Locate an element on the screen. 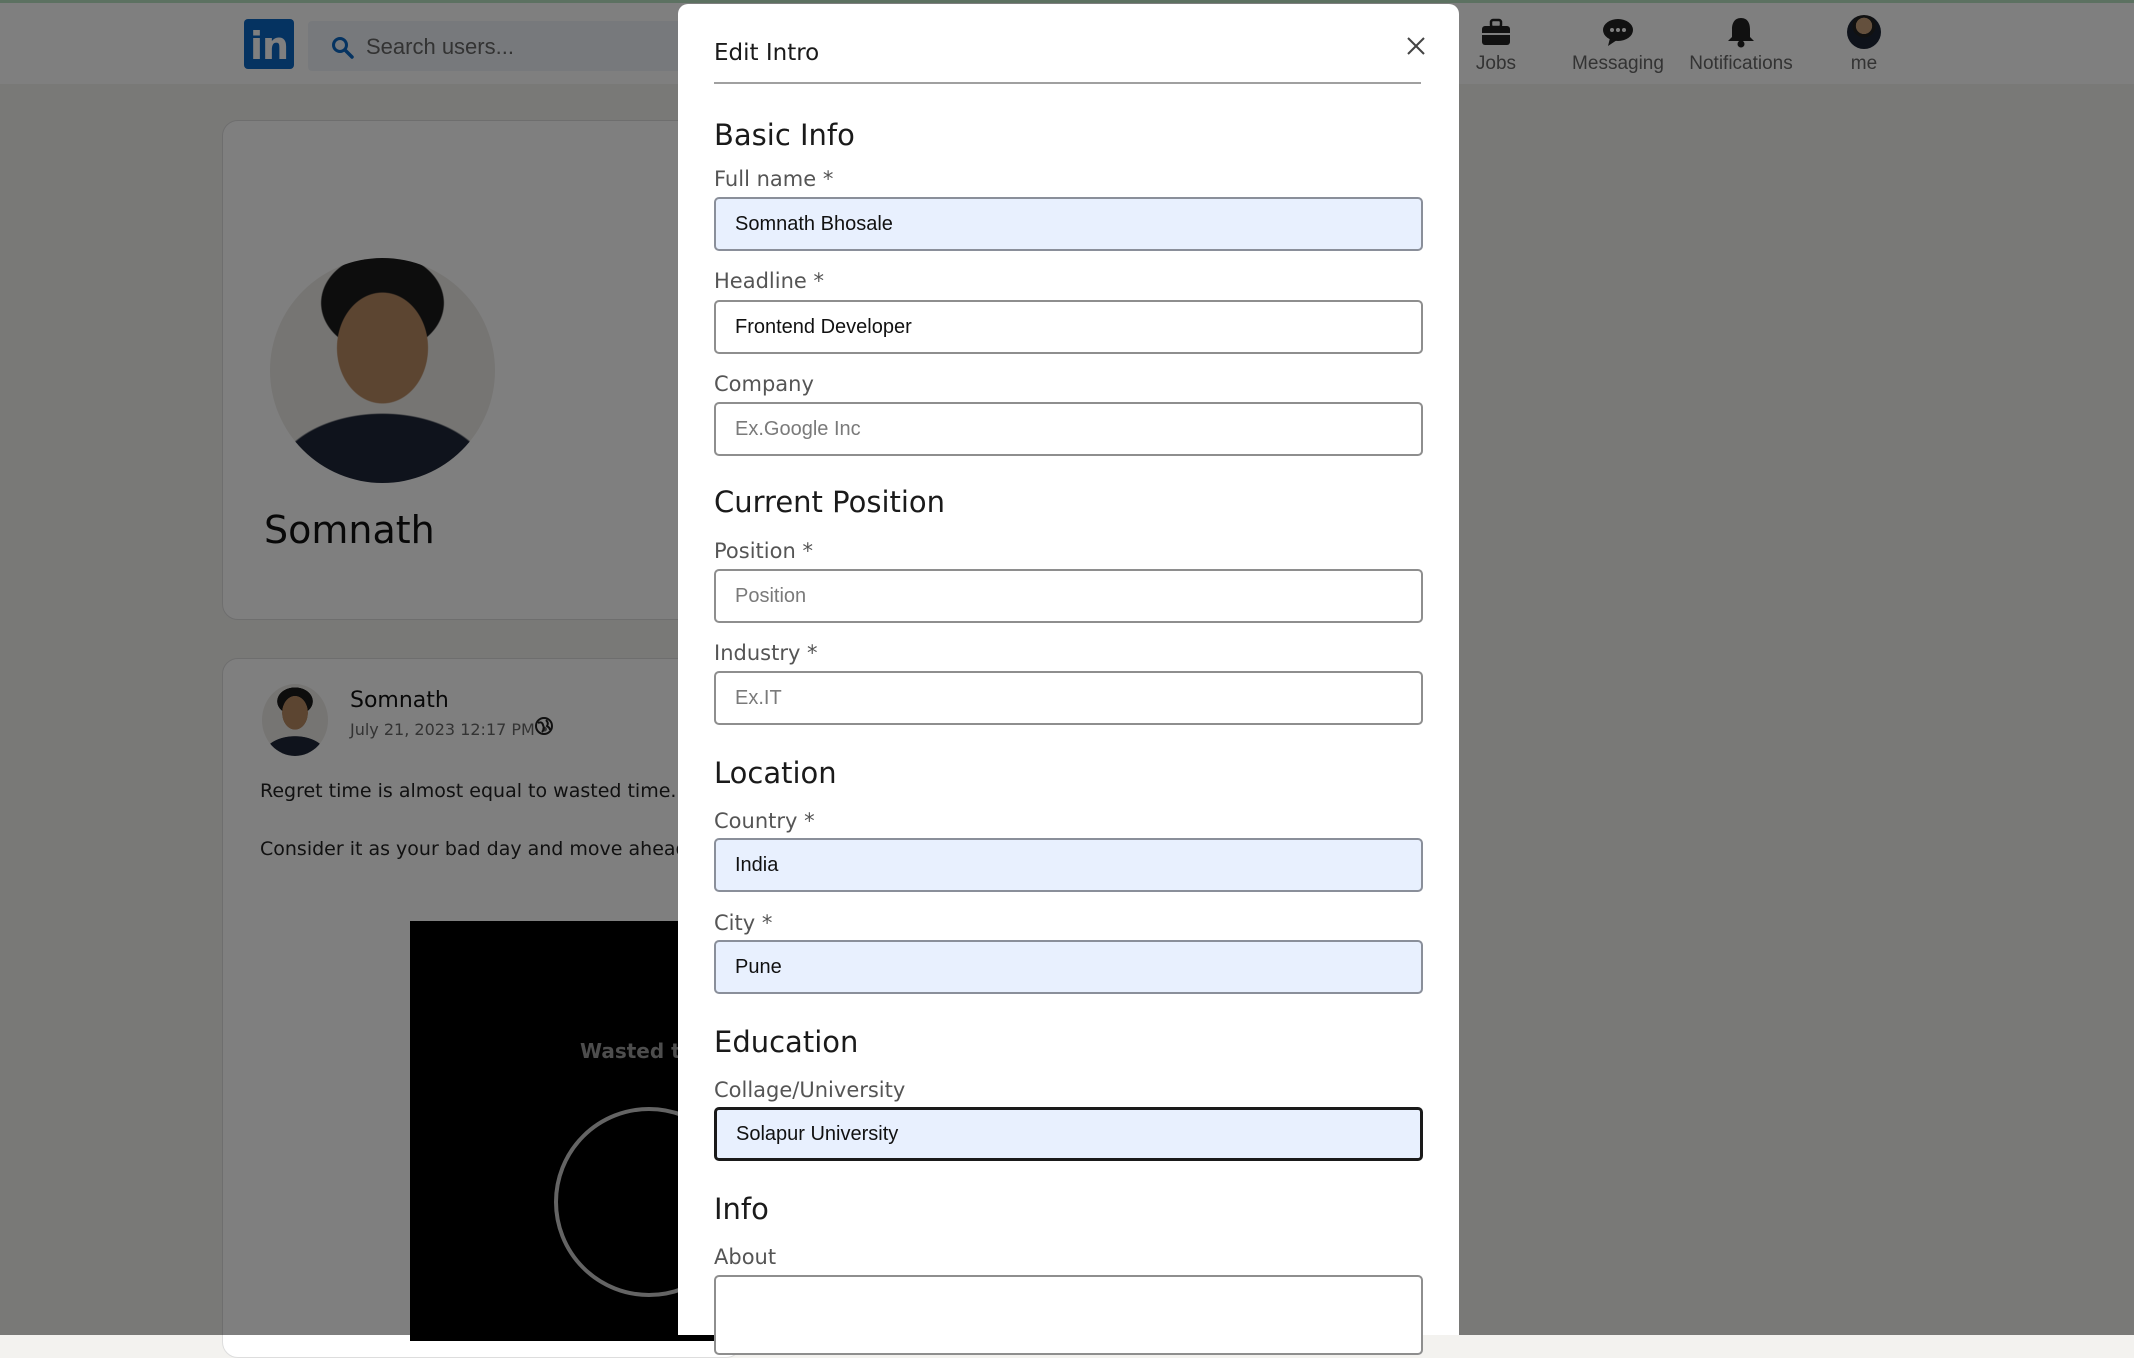  country-label: Country * is located at coordinates (764, 821).